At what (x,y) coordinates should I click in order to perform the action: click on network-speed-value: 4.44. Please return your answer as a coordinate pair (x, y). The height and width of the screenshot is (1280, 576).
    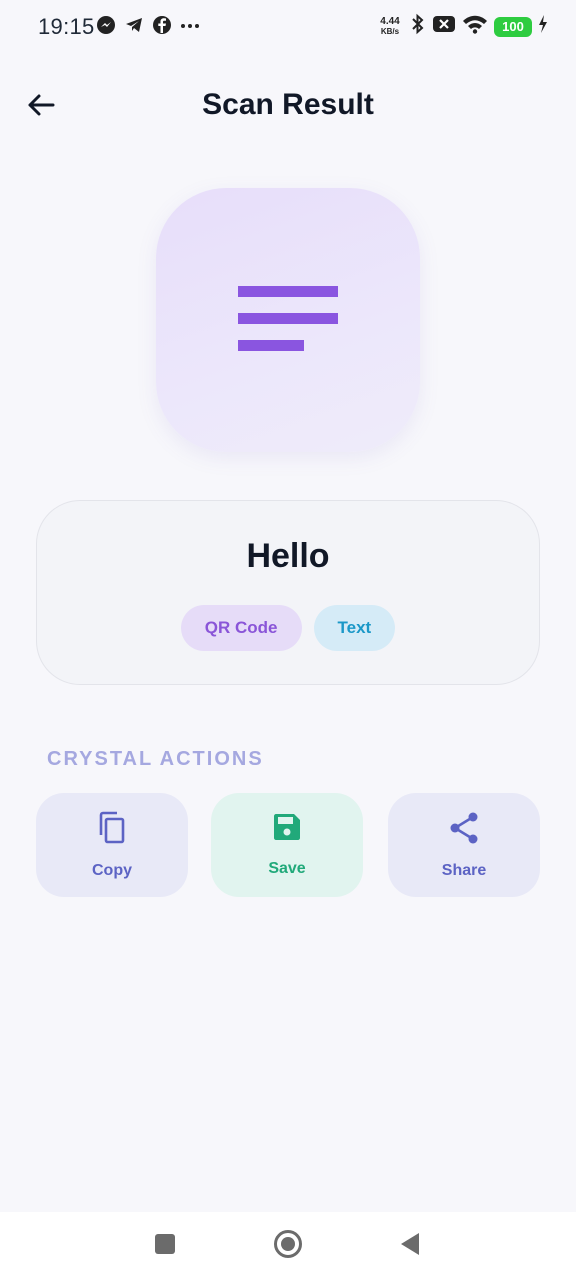
    Looking at the image, I should click on (390, 21).